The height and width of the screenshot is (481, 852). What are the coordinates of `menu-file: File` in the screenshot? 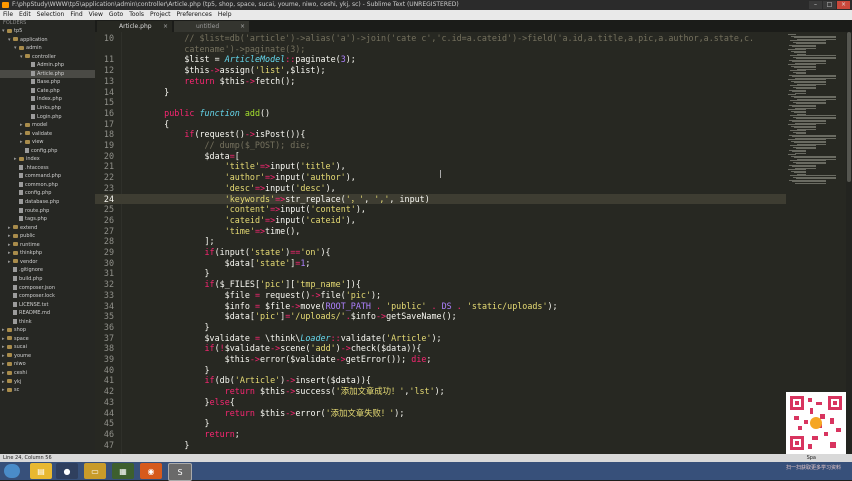 It's located at (8, 15).